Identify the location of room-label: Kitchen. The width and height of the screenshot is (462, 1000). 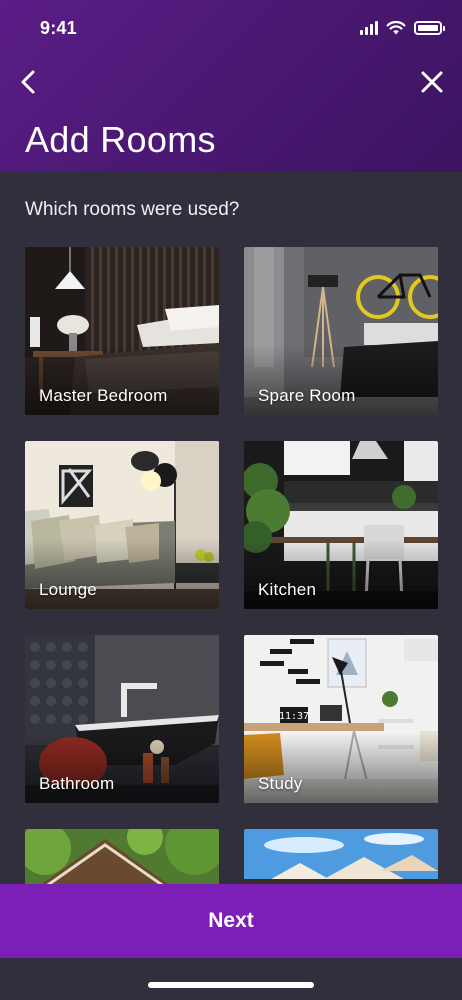
(287, 589).